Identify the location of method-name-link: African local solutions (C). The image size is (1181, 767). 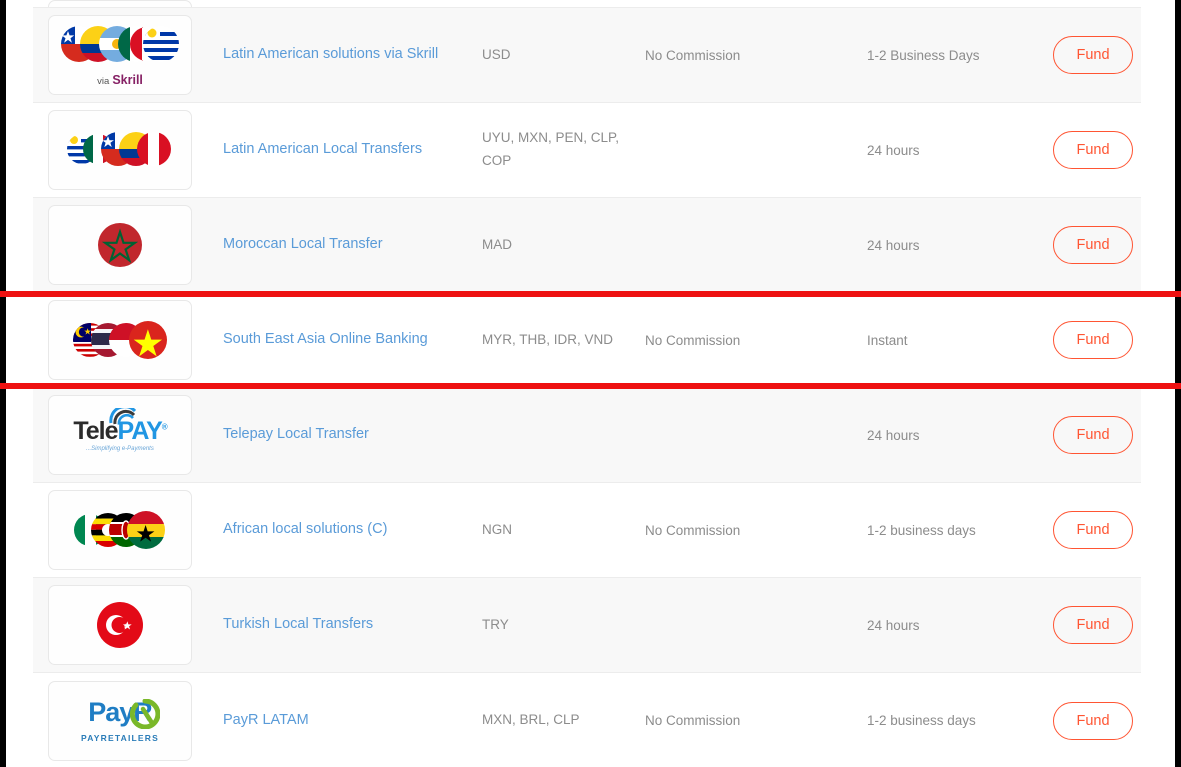
(305, 529).